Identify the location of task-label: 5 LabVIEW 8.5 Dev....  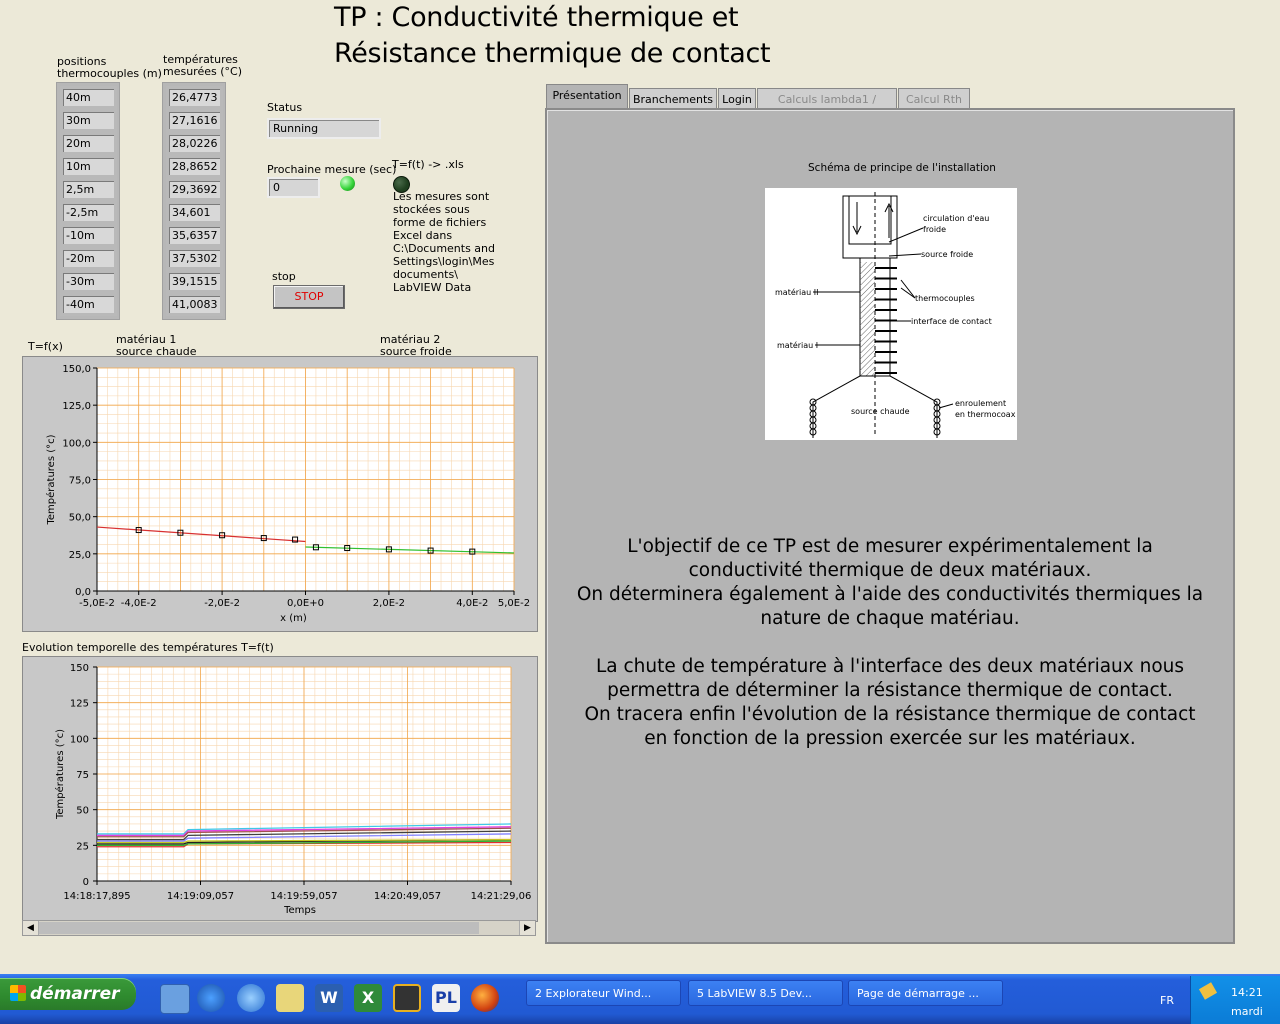
(754, 993).